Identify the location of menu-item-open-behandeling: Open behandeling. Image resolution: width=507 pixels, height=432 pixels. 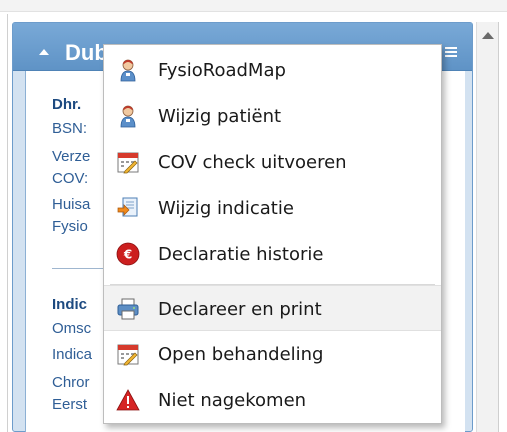
(272, 354).